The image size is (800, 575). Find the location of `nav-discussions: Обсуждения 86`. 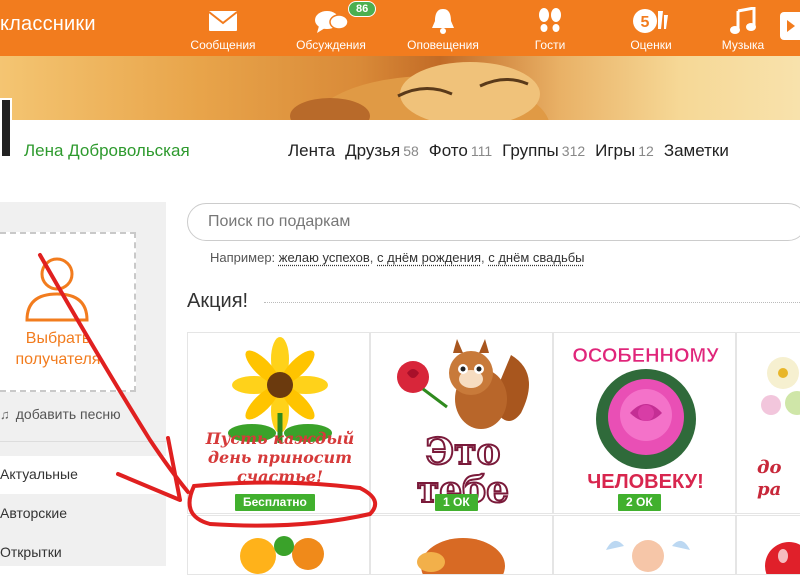

nav-discussions: Обсуждения 86 is located at coordinates (335, 28).